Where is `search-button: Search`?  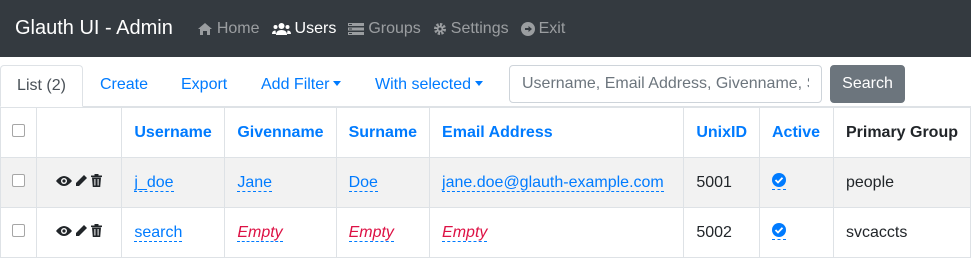
search-button: Search is located at coordinates (867, 84).